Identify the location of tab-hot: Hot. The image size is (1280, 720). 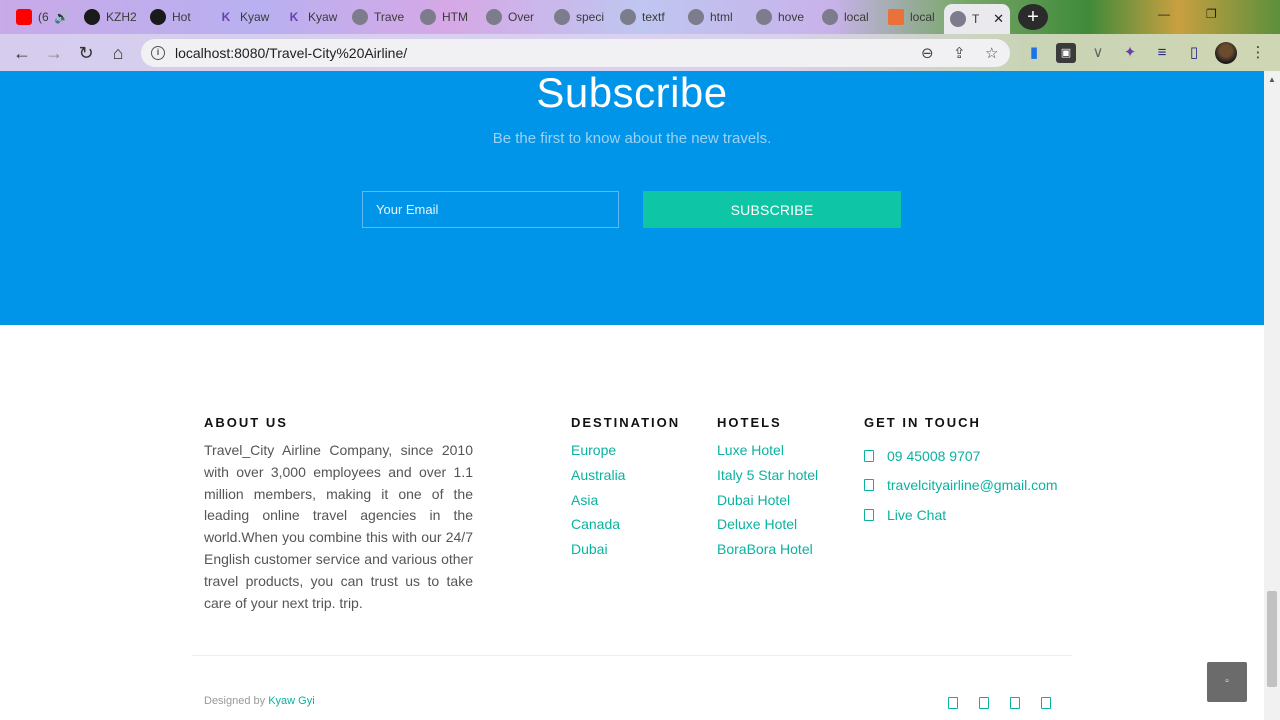
(173, 17).